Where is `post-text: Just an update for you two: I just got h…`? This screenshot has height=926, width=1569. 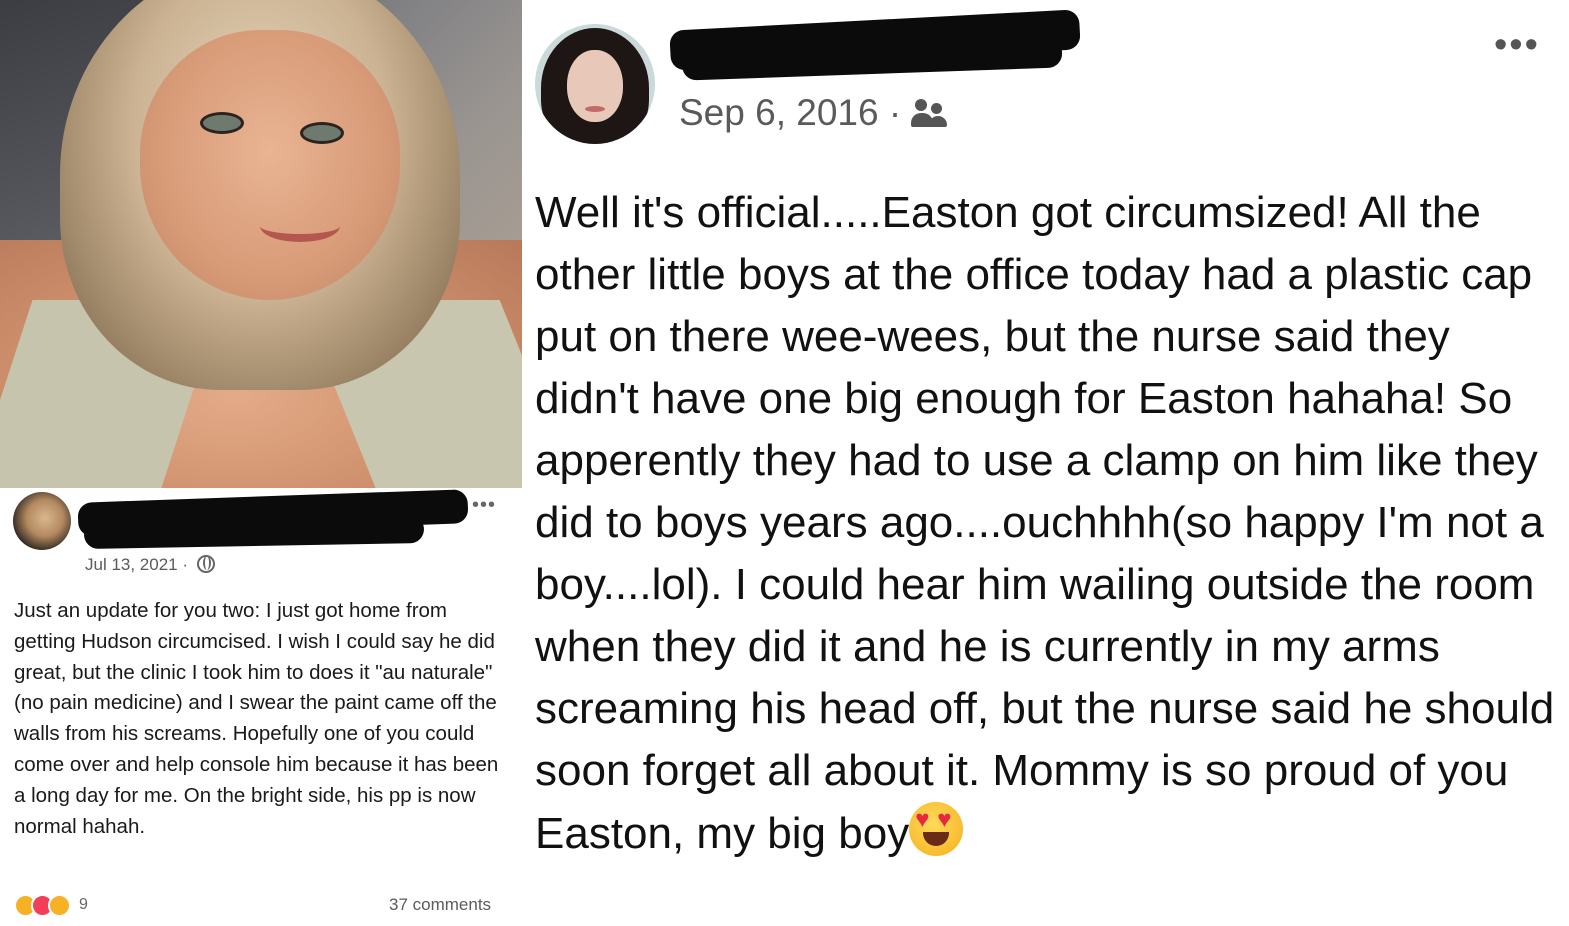
post-text: Just an update for you two: I just got h… is located at coordinates (256, 718).